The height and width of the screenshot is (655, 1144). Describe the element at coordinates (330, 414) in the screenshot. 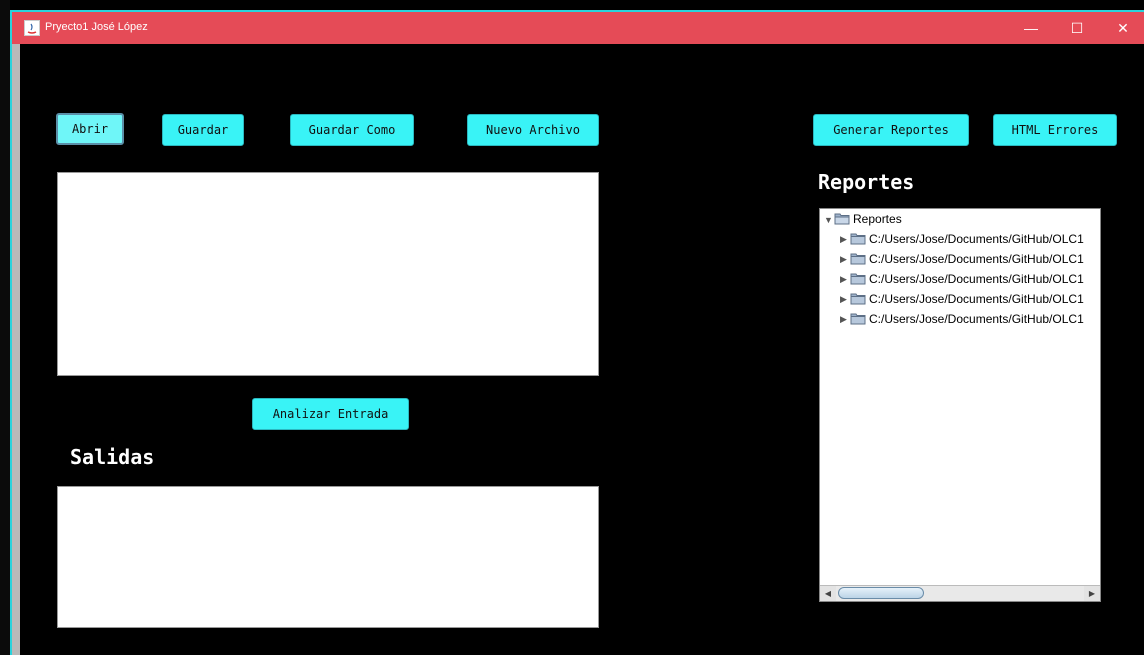

I see `analyze-input-button: Analizar Entrada` at that location.